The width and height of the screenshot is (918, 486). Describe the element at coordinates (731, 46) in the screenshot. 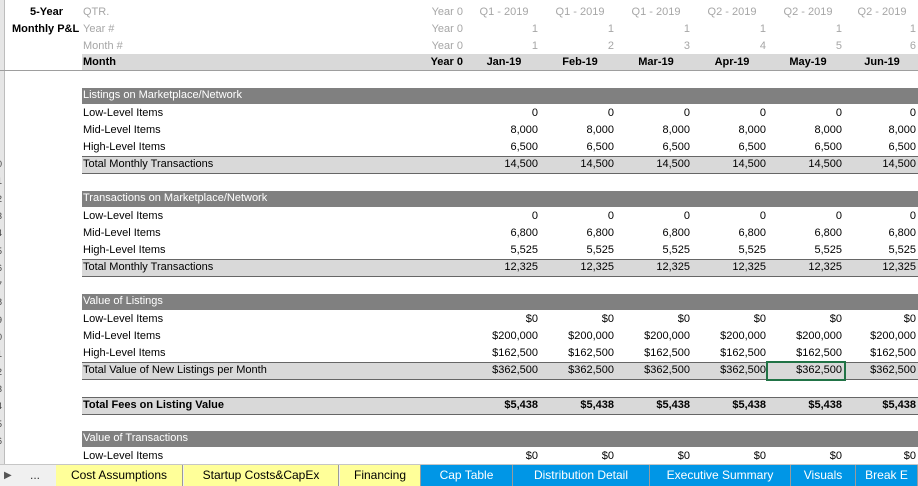

I see `col-header-month-num: 4` at that location.